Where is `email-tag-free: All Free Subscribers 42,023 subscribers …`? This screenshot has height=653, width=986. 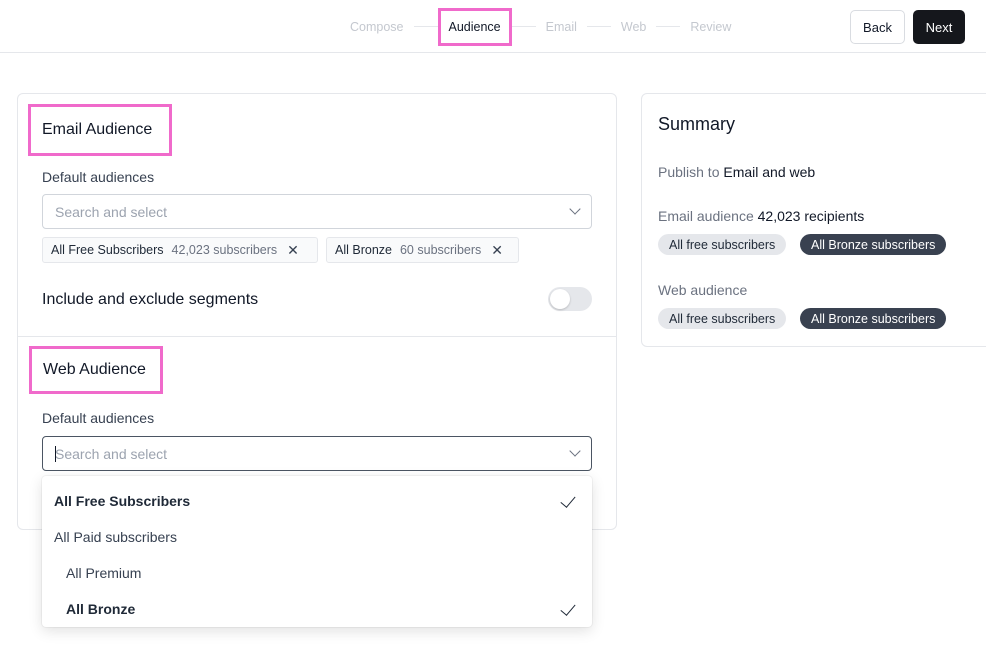
email-tag-free: All Free Subscribers 42,023 subscribers … is located at coordinates (180, 250).